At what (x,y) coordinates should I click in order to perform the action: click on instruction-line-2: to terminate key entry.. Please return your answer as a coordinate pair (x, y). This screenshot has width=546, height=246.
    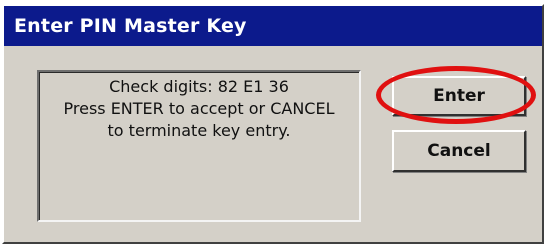
    Looking at the image, I should click on (199, 130).